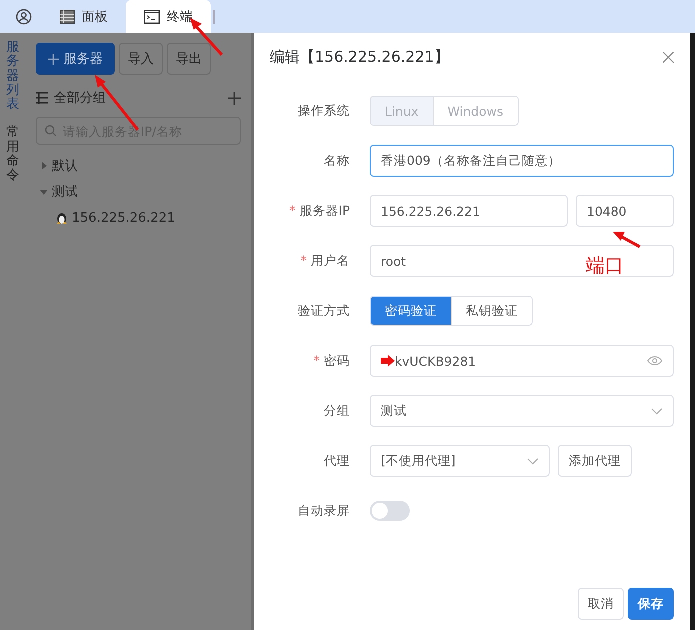  Describe the element at coordinates (522, 411) in the screenshot. I see `select-field: 测试` at that location.